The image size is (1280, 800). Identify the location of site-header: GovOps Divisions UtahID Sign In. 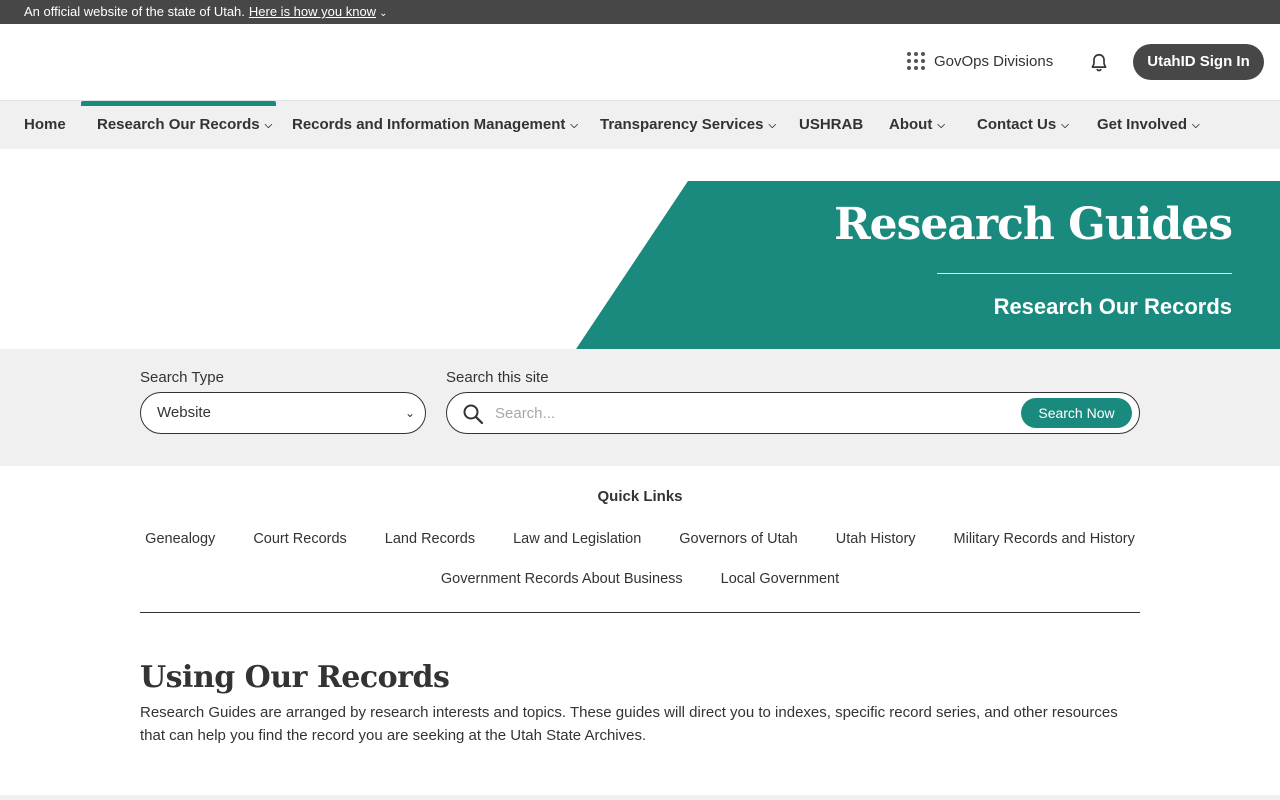
(640, 62).